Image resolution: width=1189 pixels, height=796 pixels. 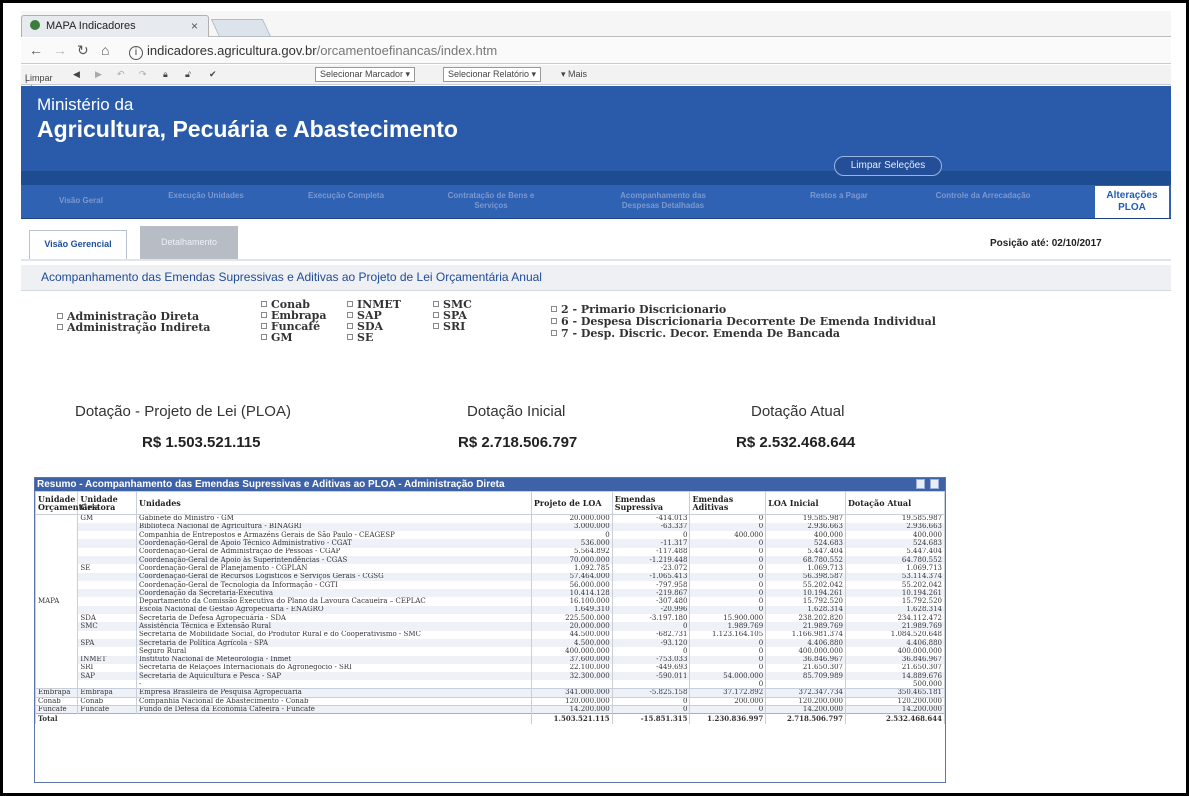 I want to click on next-icon: ▶, so click(x=98, y=74).